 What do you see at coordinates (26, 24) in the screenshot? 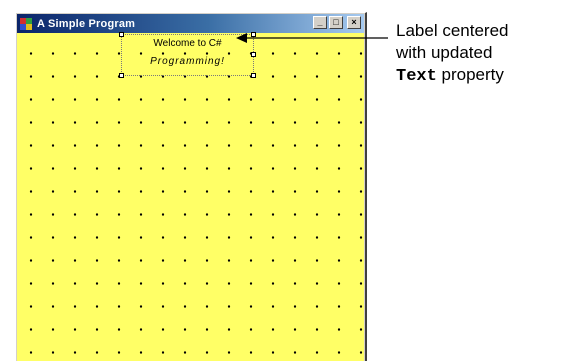
I see `app-icon` at bounding box center [26, 24].